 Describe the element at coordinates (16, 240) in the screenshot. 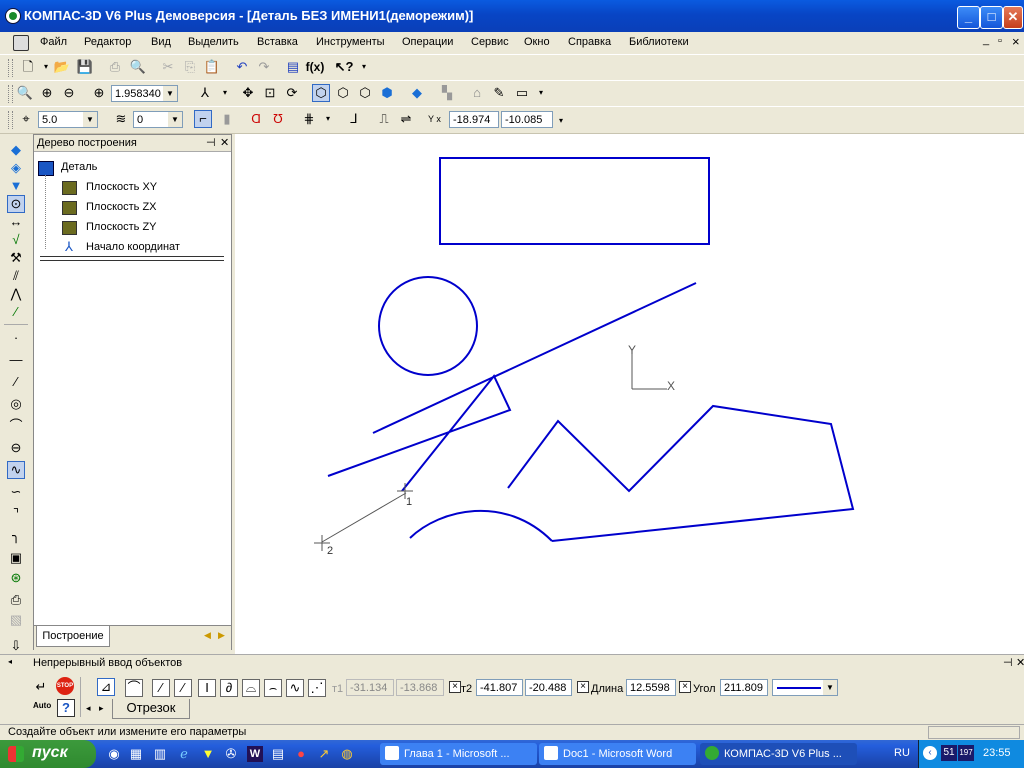

I see `symbols-icon: √` at that location.